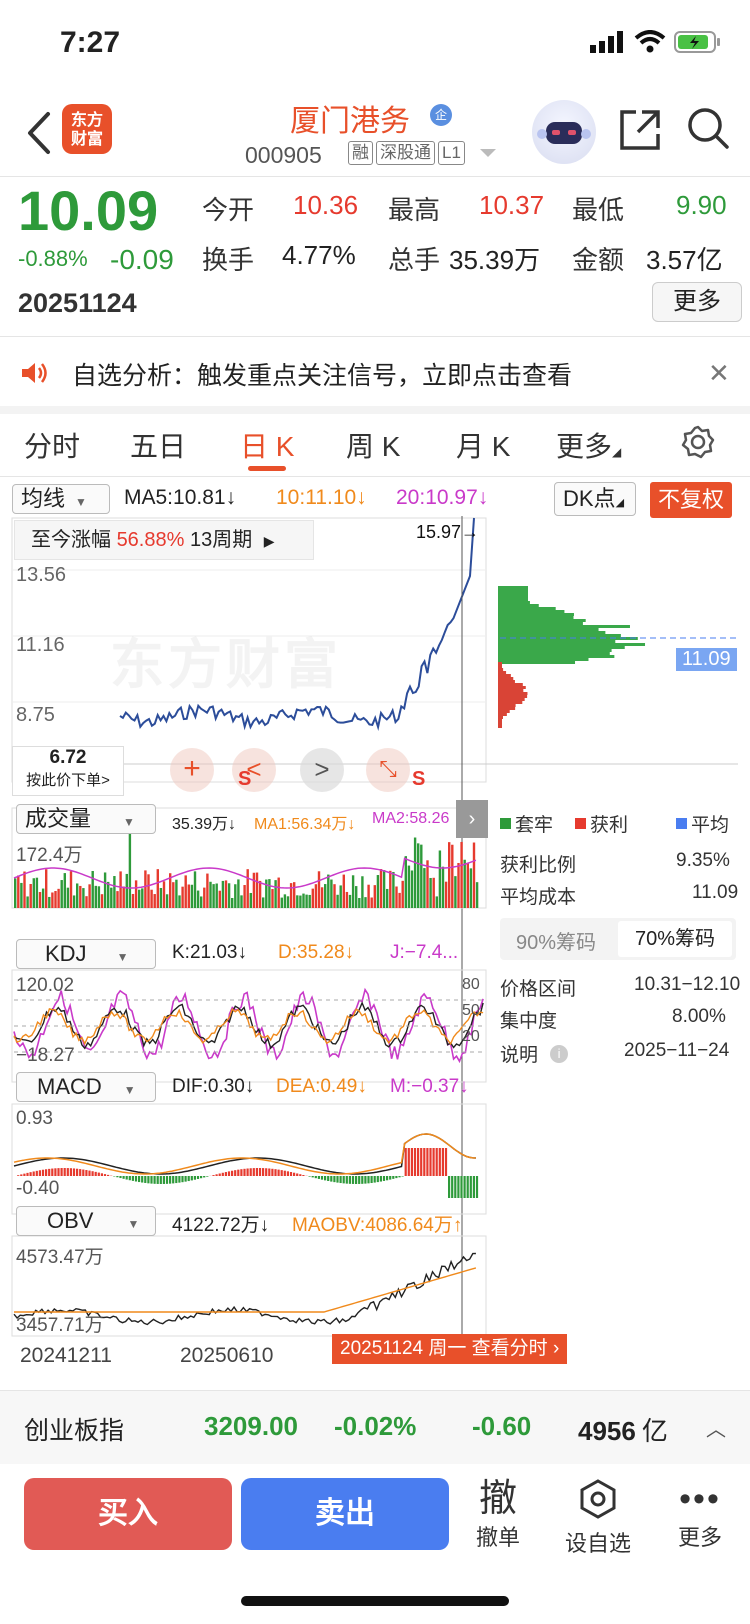 This screenshot has width=750, height=1624. Describe the element at coordinates (483, 445) in the screenshot. I see `tab-monthly-k: 月 K` at that location.